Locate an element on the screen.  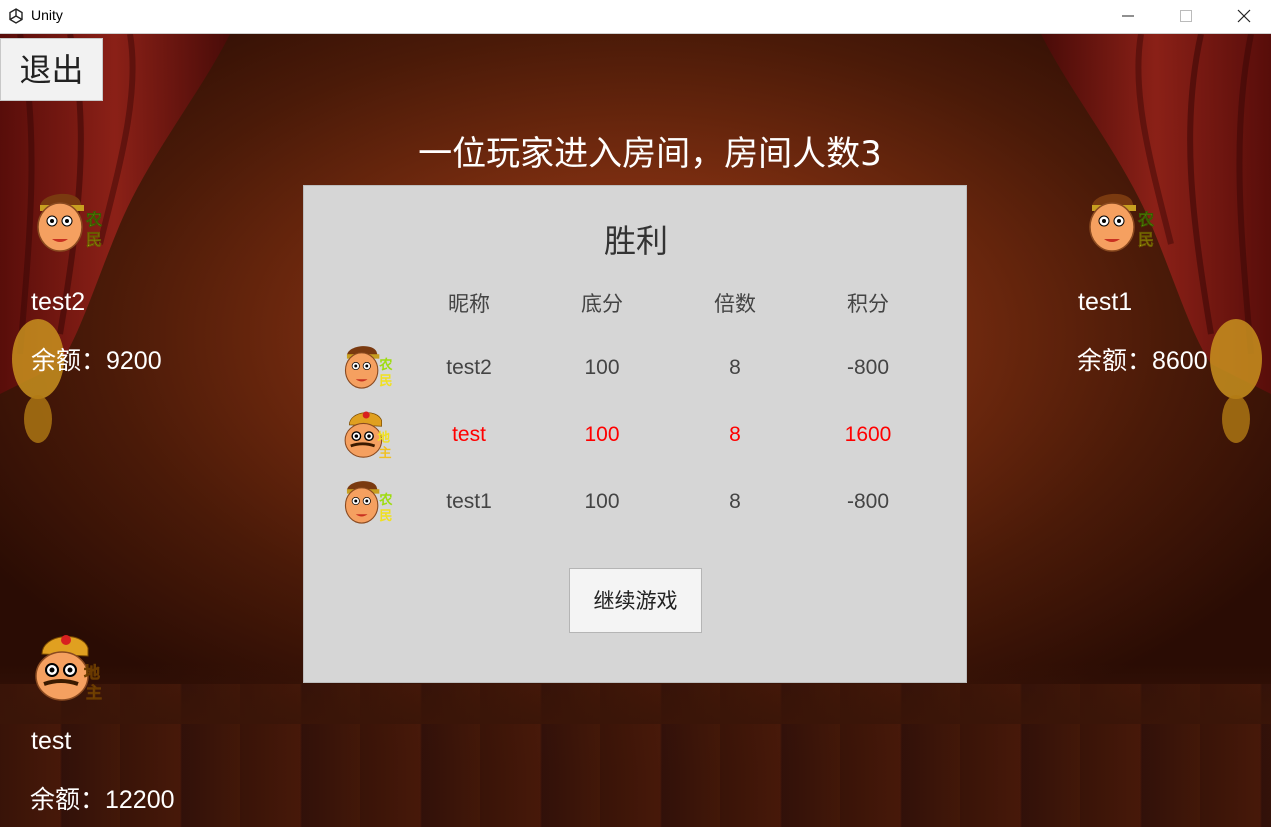
minimize-icon is located at coordinates (1128, 16).